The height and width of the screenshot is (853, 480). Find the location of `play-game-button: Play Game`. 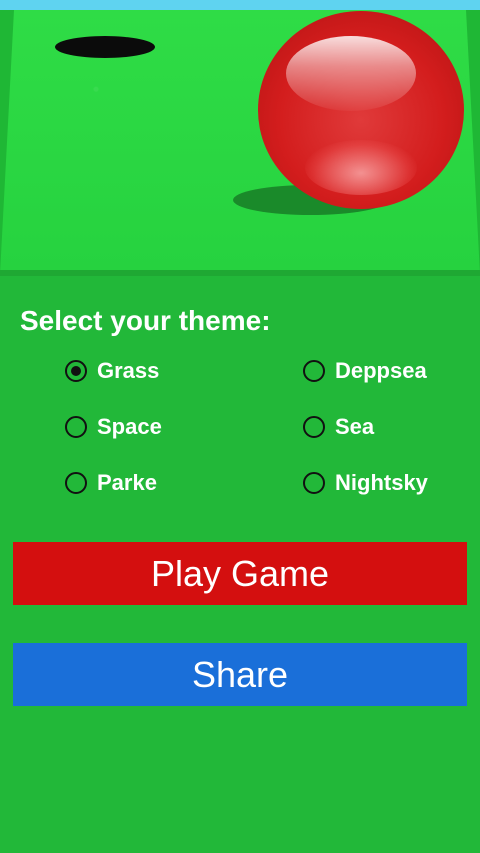

play-game-button: Play Game is located at coordinates (240, 573).